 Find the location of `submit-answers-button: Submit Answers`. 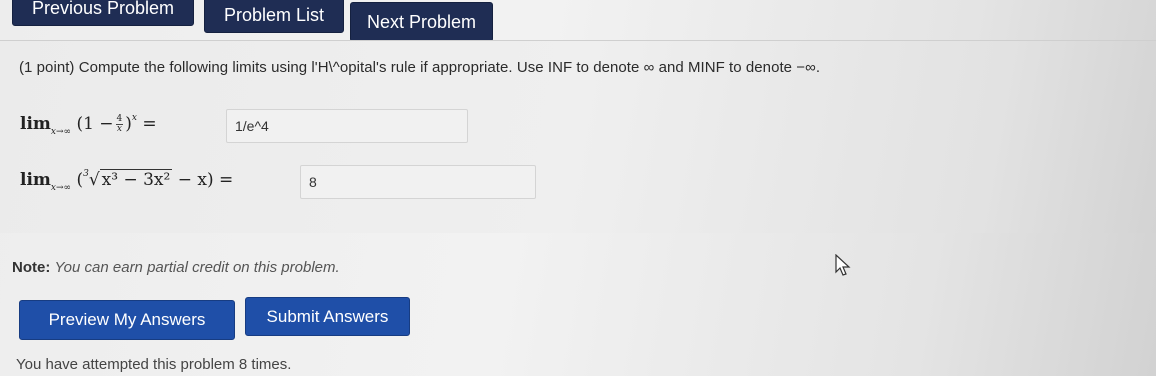

submit-answers-button: Submit Answers is located at coordinates (327, 316).